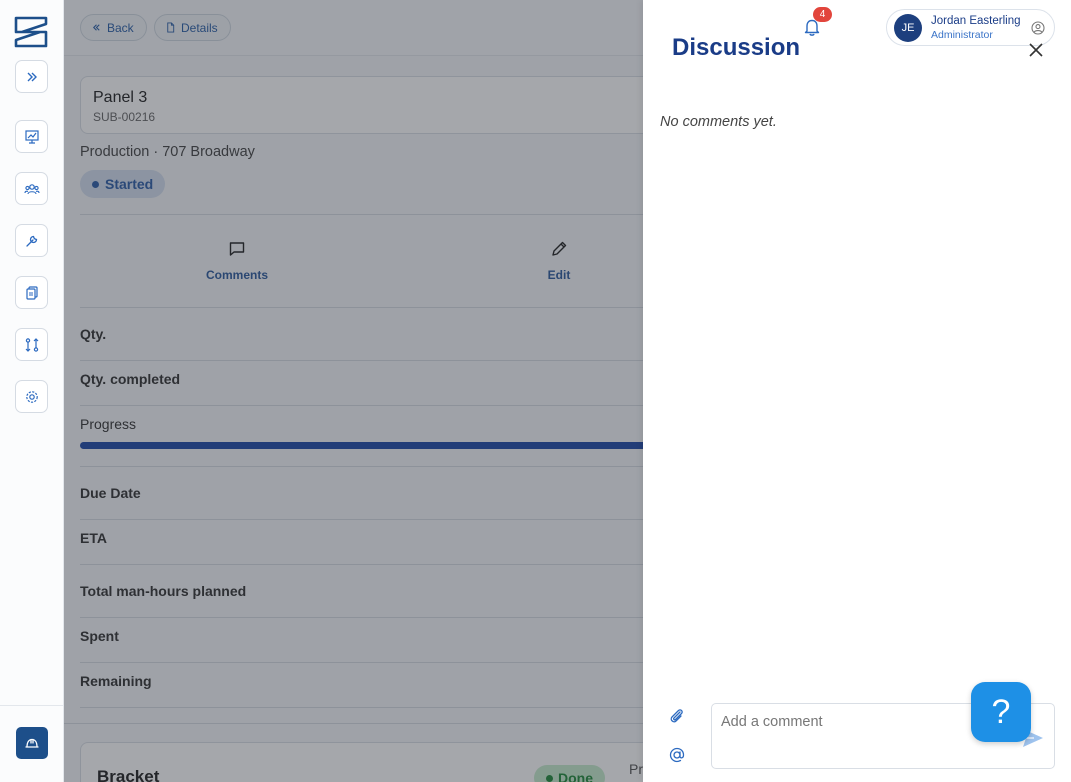  I want to click on avatar: JE, so click(908, 28).